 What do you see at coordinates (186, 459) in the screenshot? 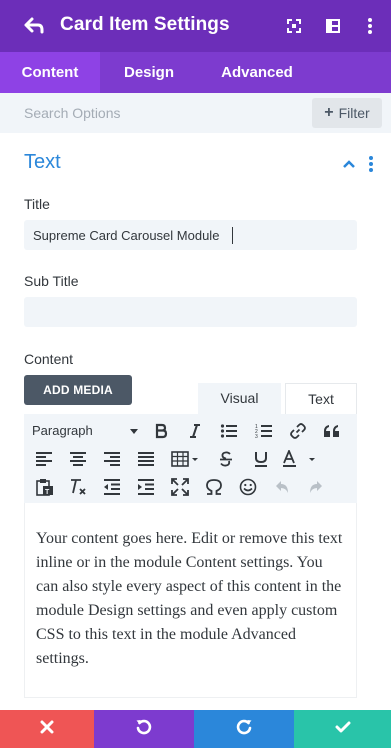
I see `table-icon` at bounding box center [186, 459].